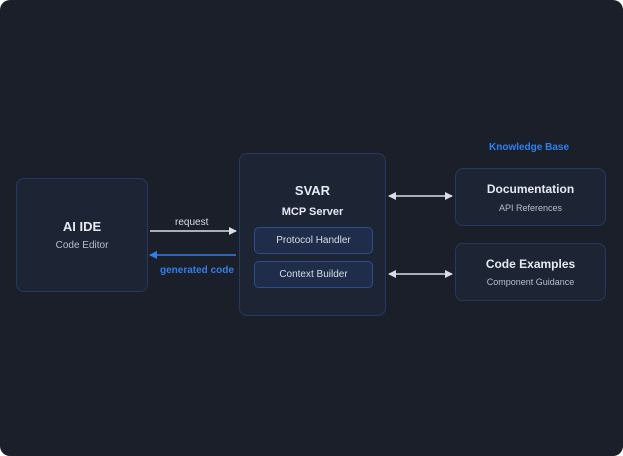  I want to click on protocol-handler-module: Protocol Handler, so click(313, 240).